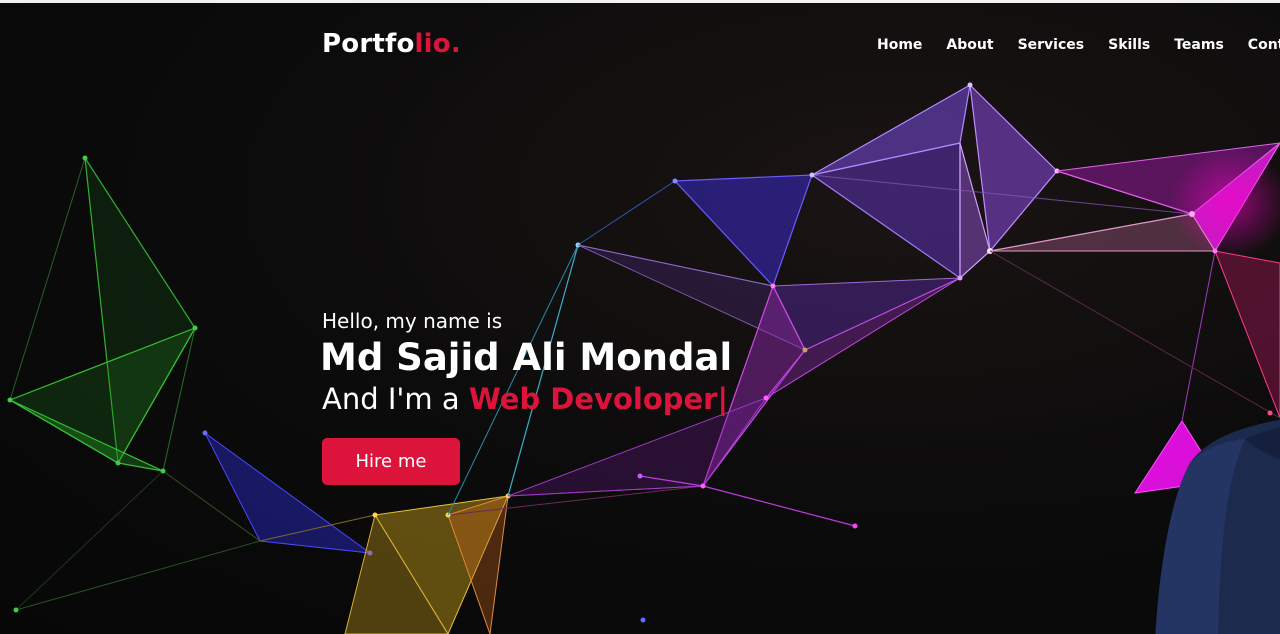  What do you see at coordinates (391, 398) in the screenshot?
I see `hero-role-prefix: And I'm a` at bounding box center [391, 398].